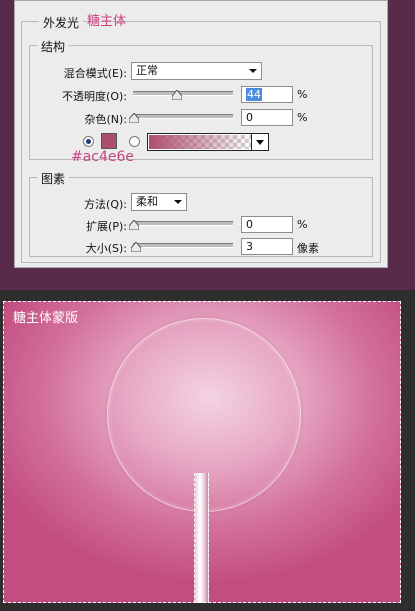 Image resolution: width=415 pixels, height=611 pixels. I want to click on noise-input: 0, so click(267, 117).